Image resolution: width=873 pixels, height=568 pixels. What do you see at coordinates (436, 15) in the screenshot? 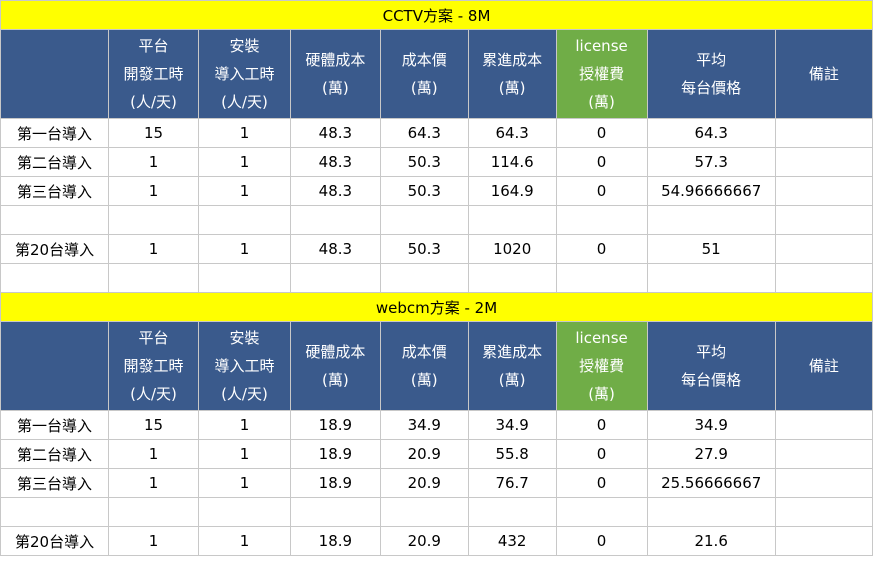
I see `section-title: CCTV方案 - 8M` at bounding box center [436, 15].